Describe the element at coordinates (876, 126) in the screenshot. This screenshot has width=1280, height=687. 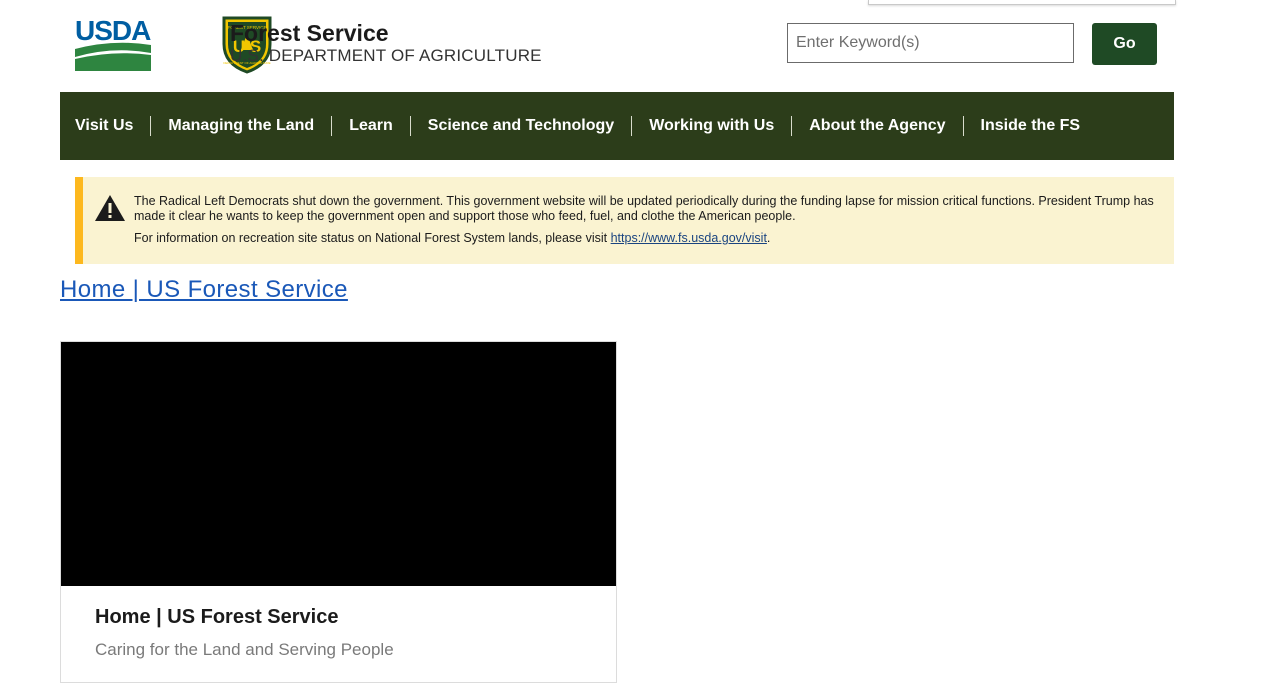
I see `nav-item-about-the-agency: About the Agency` at that location.